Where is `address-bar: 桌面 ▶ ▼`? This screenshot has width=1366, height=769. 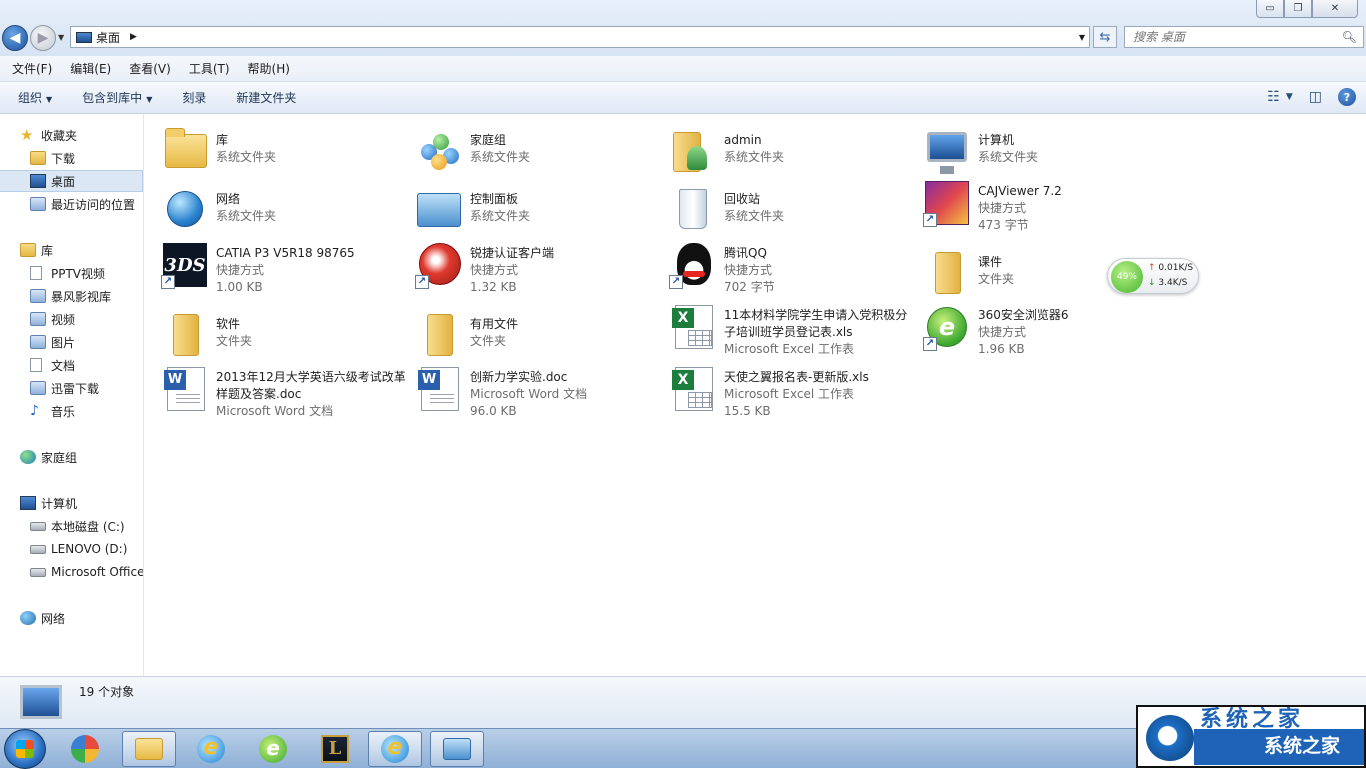 address-bar: 桌面 ▶ ▼ is located at coordinates (580, 37).